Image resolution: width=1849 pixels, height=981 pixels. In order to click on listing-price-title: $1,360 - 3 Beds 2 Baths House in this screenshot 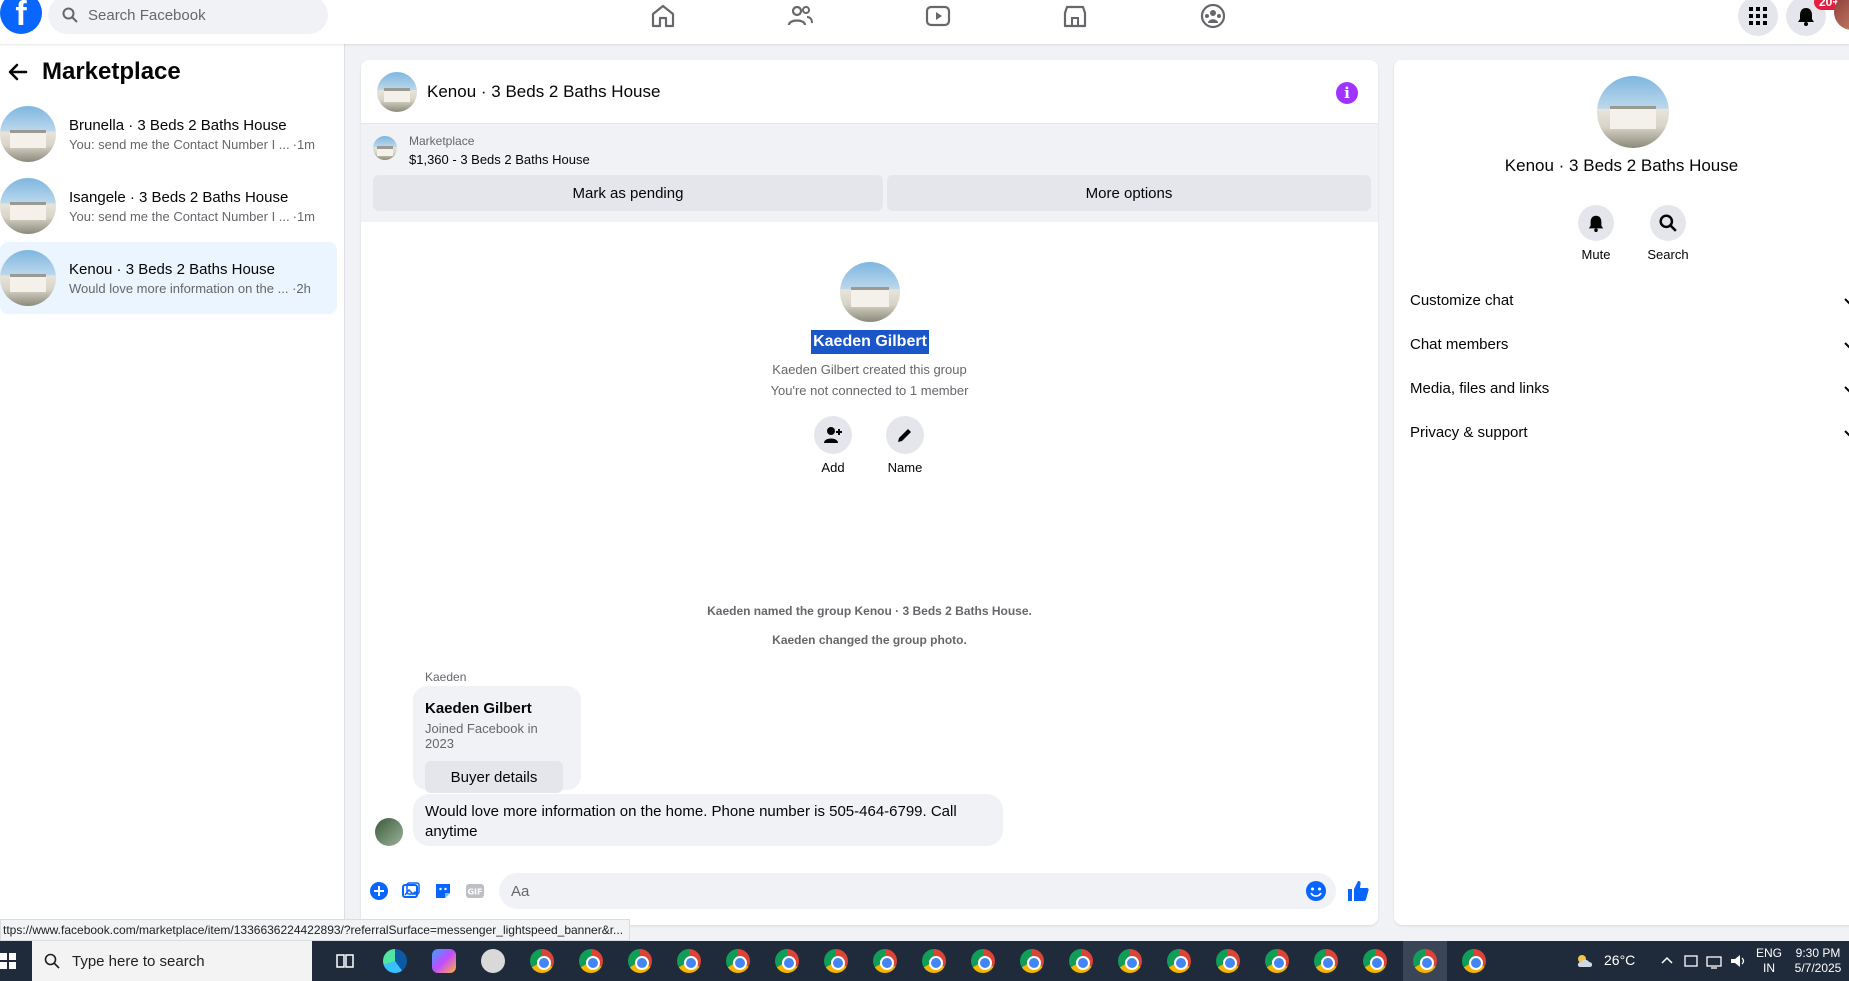, I will do `click(499, 159)`.